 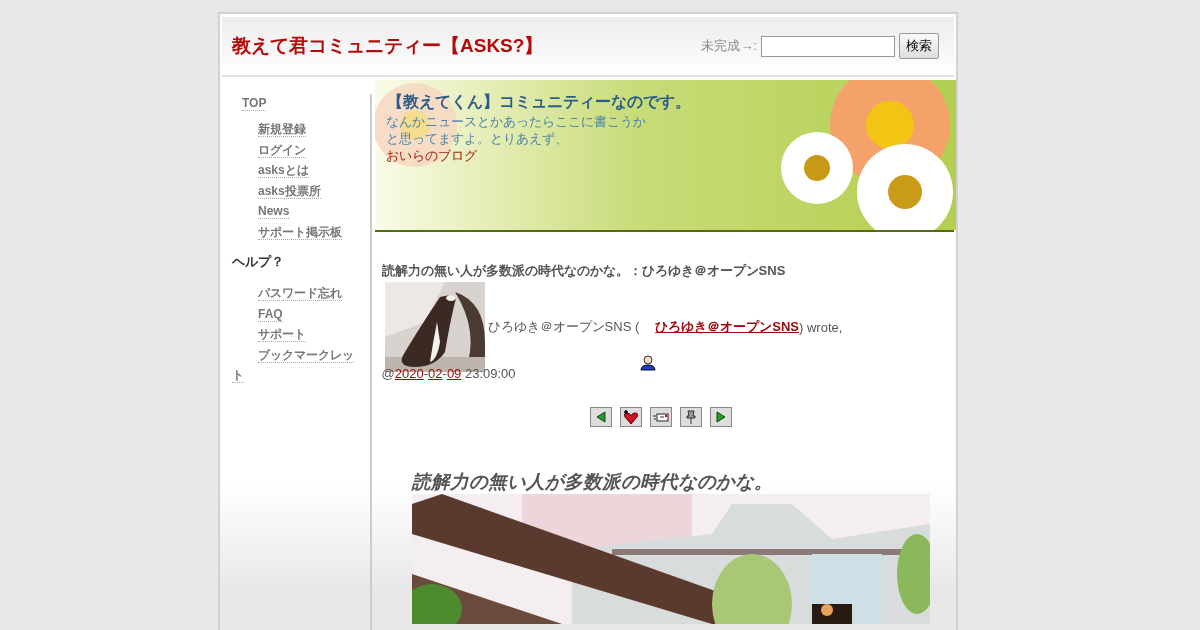 I want to click on nav-link: パスワード忘れ, so click(x=293, y=293).